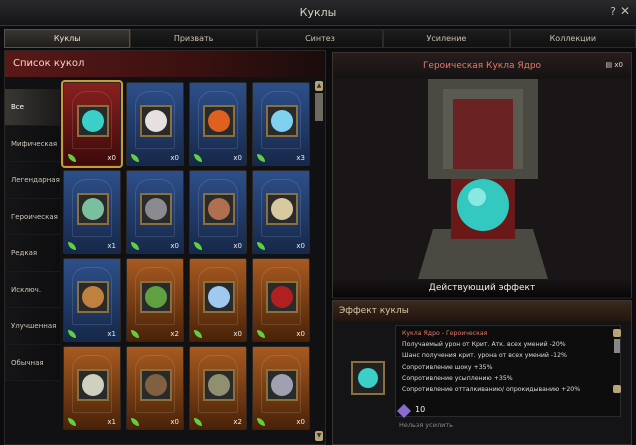 This screenshot has width=636, height=445. Describe the element at coordinates (67, 38) in the screenshot. I see `tab-dolls: Куклы` at that location.